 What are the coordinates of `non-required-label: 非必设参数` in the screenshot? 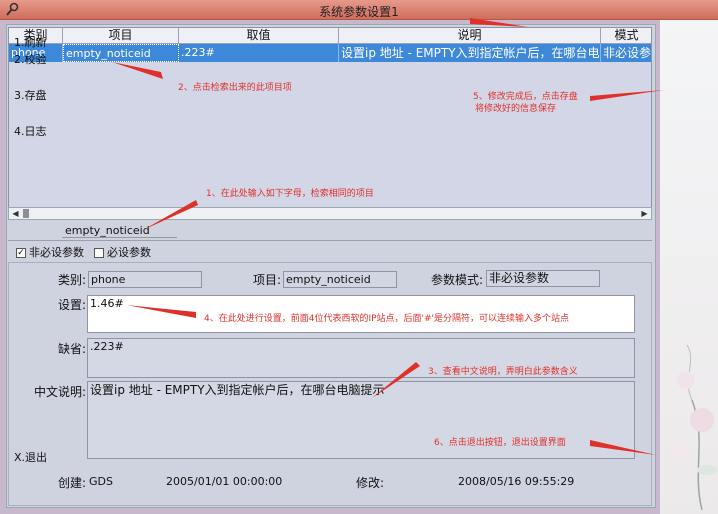 It's located at (56, 252).